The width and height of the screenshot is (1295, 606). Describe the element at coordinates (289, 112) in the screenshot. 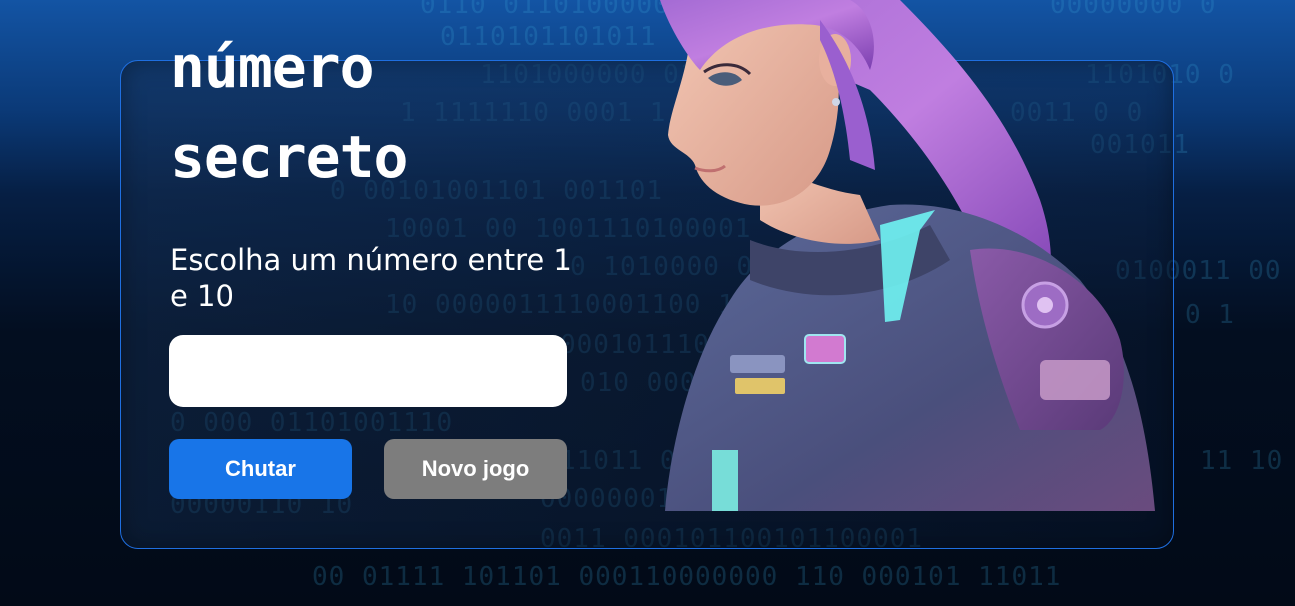

I see `page-title: número secreto` at that location.